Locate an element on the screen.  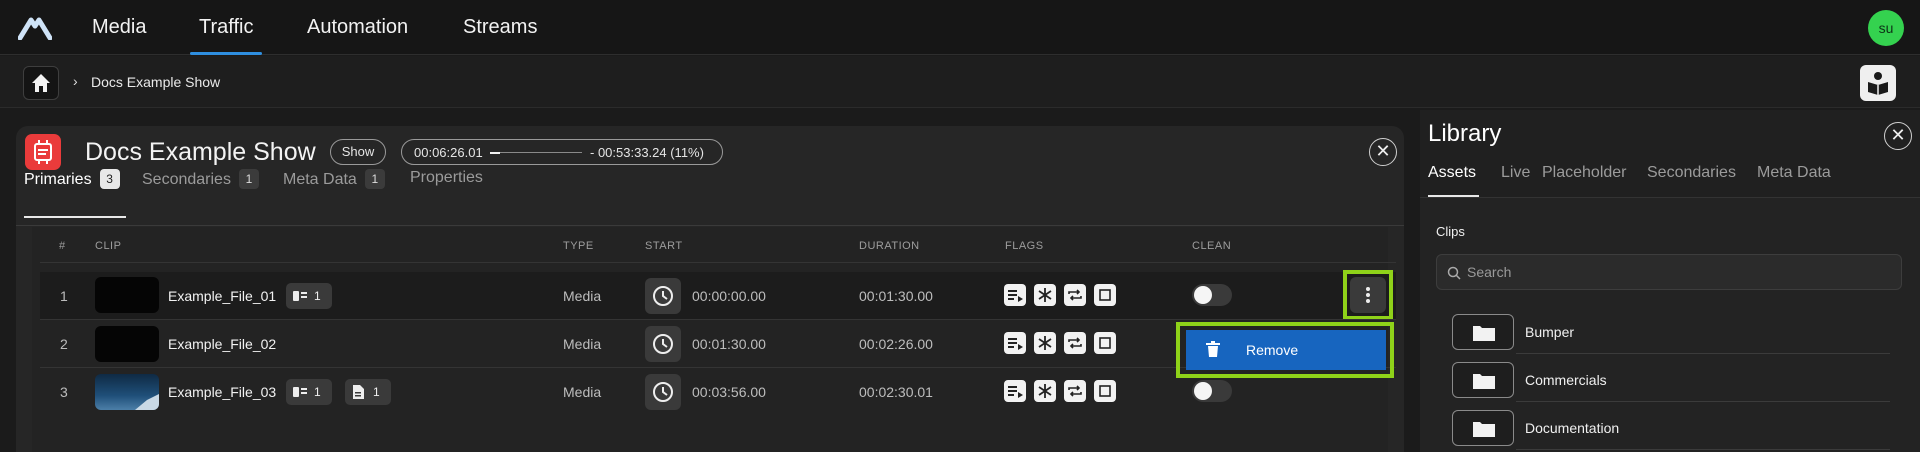
document-chip: 1 is located at coordinates (368, 392).